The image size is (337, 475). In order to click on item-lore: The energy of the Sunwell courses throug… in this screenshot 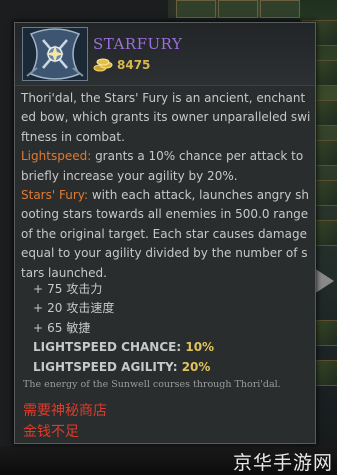, I will do `click(152, 384)`.